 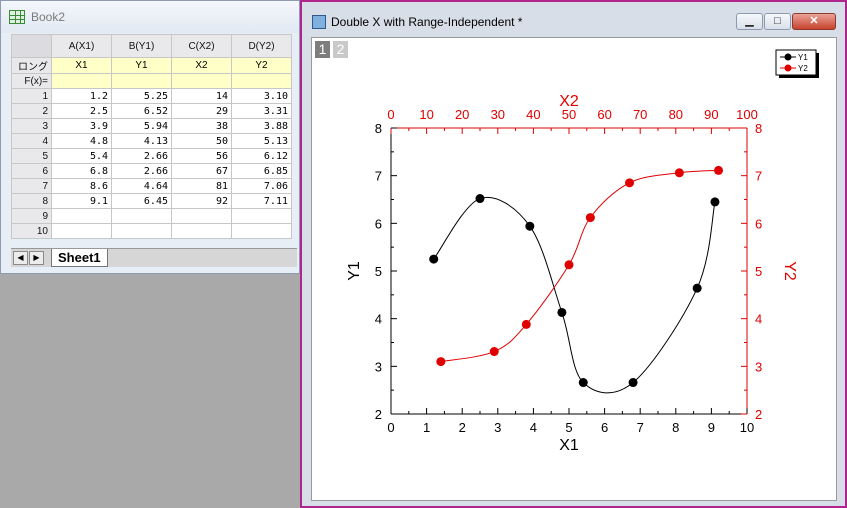 What do you see at coordinates (81, 46) in the screenshot?
I see `column-header: A(X1)` at bounding box center [81, 46].